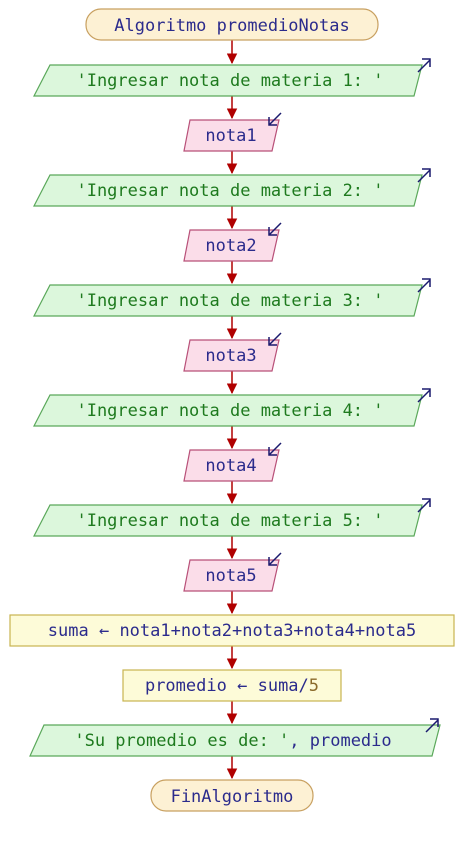  What do you see at coordinates (283, 686) in the screenshot?
I see `assign-expression: suma/` at bounding box center [283, 686].